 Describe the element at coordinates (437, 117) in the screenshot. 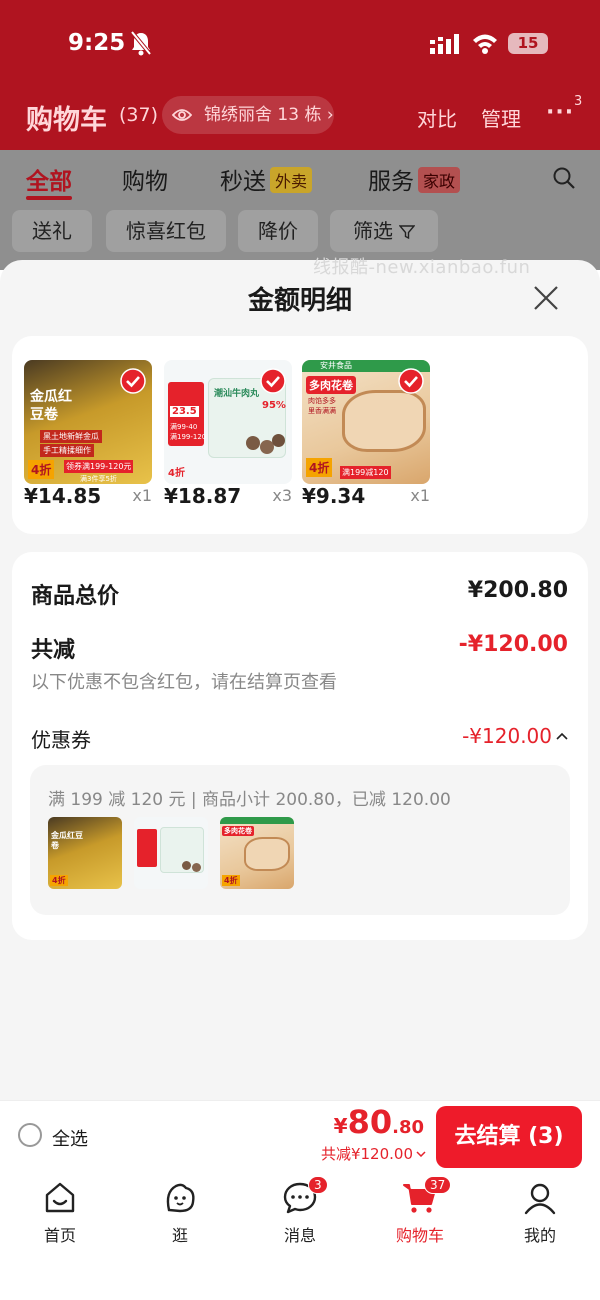

I see `compare-button: 对比` at that location.